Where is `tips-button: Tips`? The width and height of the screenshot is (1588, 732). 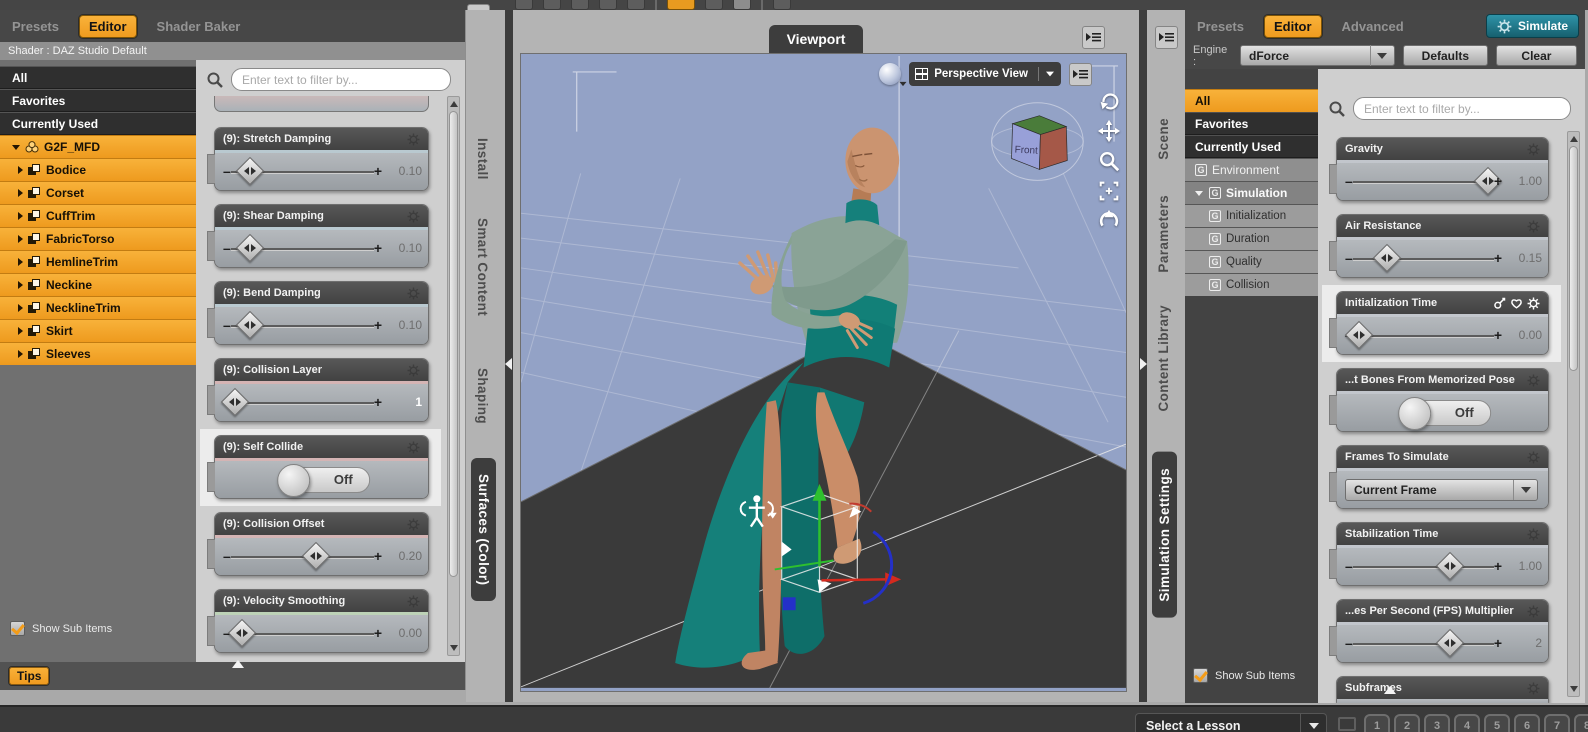 tips-button: Tips is located at coordinates (29, 676).